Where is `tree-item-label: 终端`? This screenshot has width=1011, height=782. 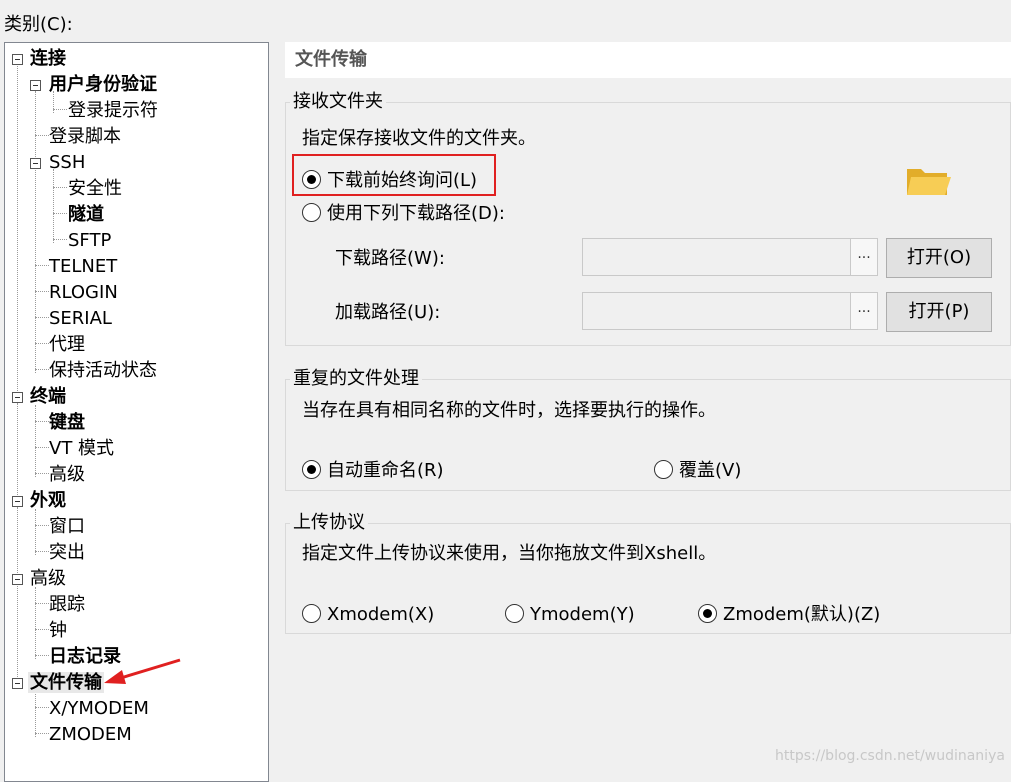
tree-item-label: 终端 is located at coordinates (48, 396).